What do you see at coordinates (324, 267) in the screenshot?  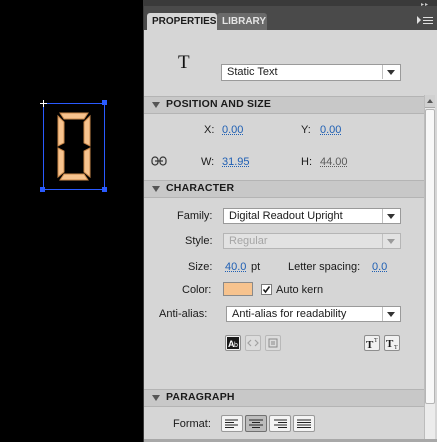 I see `letter-spacing-label: Letter spacing:` at bounding box center [324, 267].